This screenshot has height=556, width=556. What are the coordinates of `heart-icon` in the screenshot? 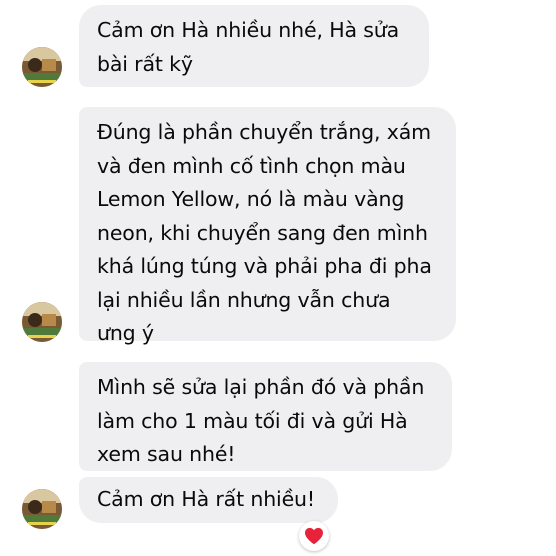 It's located at (314, 536).